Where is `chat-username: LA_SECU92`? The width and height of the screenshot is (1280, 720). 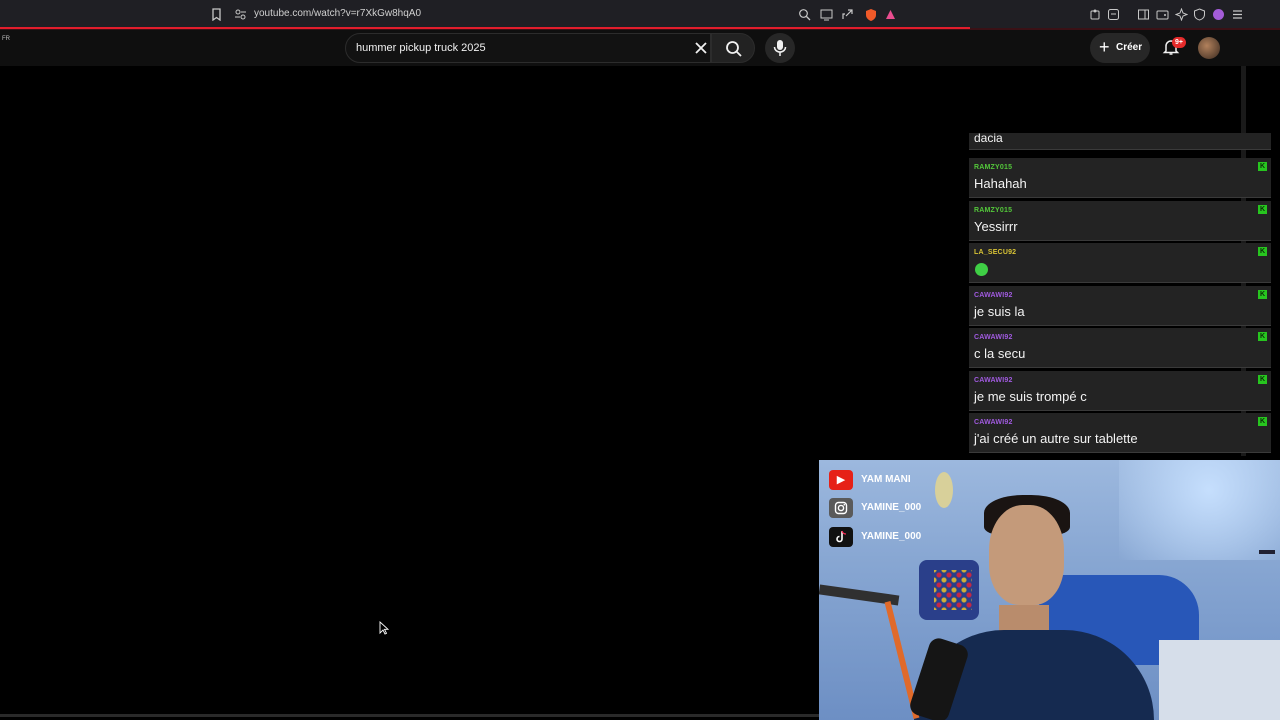
chat-username: LA_SECU92 is located at coordinates (995, 252).